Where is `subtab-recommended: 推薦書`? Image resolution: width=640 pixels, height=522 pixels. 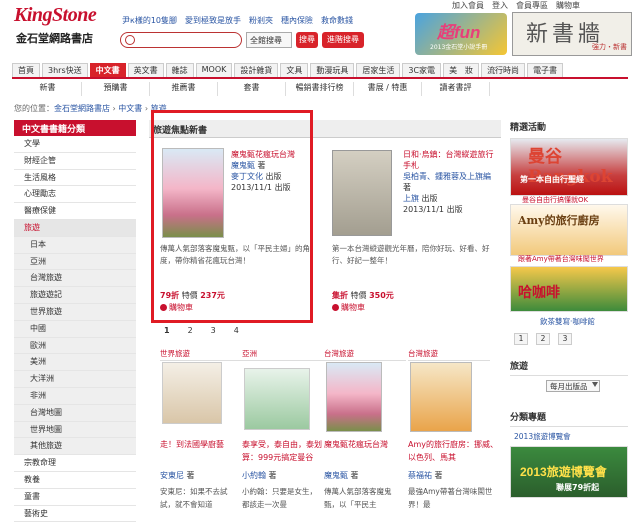
subtab-recommended: 推薦書 is located at coordinates (184, 89).